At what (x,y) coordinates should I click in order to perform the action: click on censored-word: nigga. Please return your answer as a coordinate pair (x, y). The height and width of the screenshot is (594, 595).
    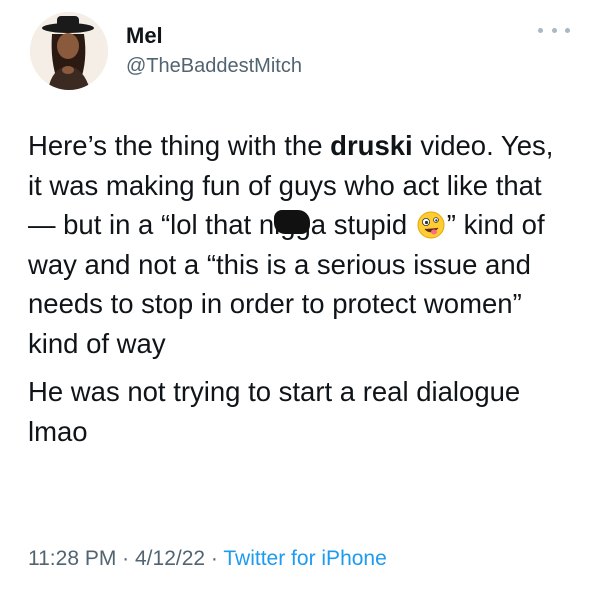
    Looking at the image, I should click on (292, 225).